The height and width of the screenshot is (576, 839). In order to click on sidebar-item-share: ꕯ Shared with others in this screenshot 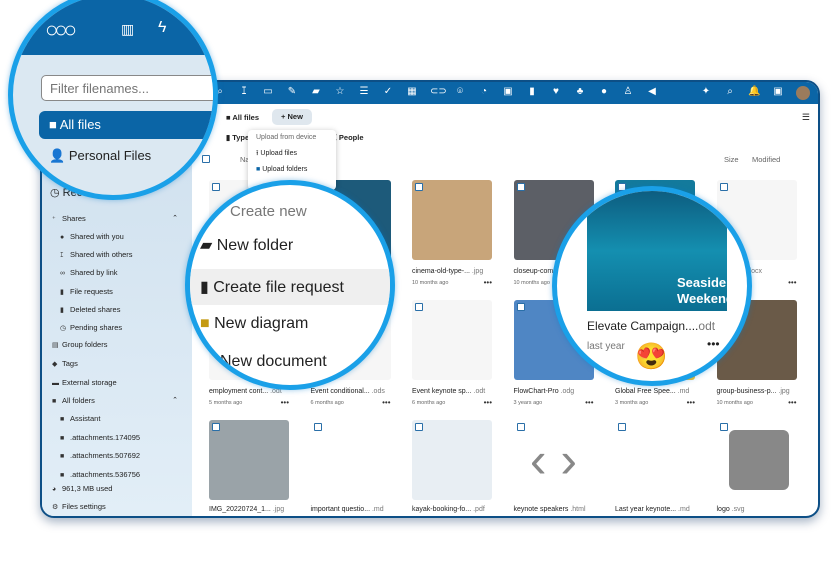, I will do `click(96, 255)`.